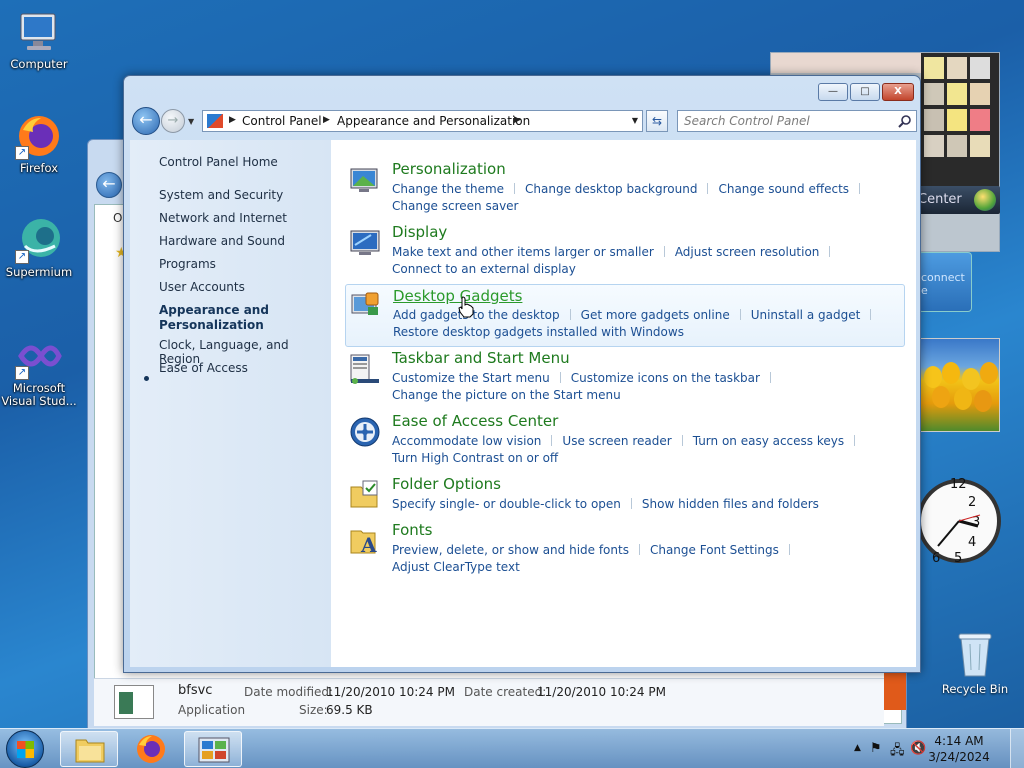 The width and height of the screenshot is (1024, 768). I want to click on taskbar-control-panel, so click(213, 749).